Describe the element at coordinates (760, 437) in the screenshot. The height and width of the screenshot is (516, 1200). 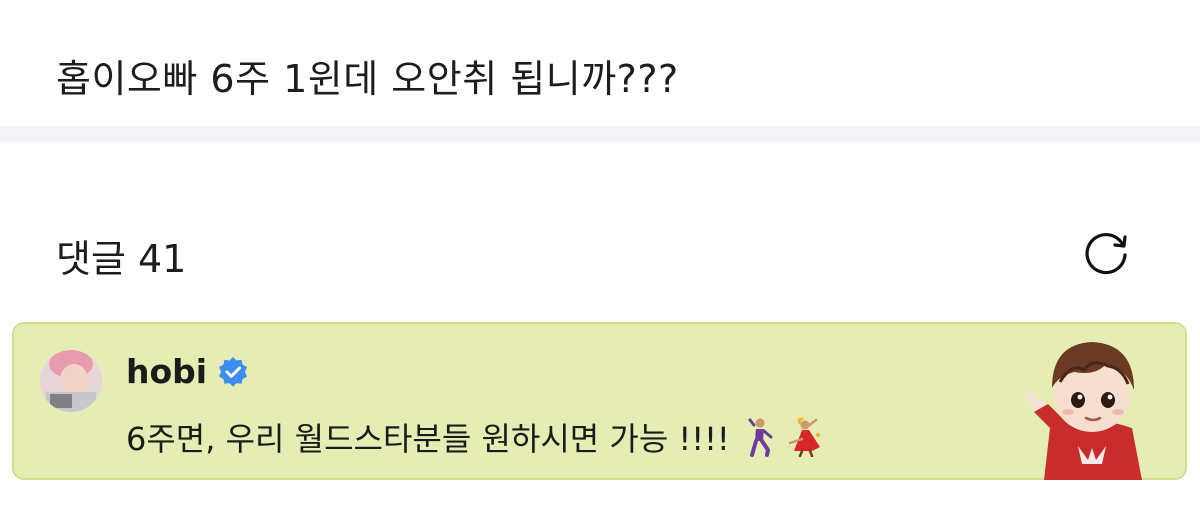
I see `man-dancing-emoji` at that location.